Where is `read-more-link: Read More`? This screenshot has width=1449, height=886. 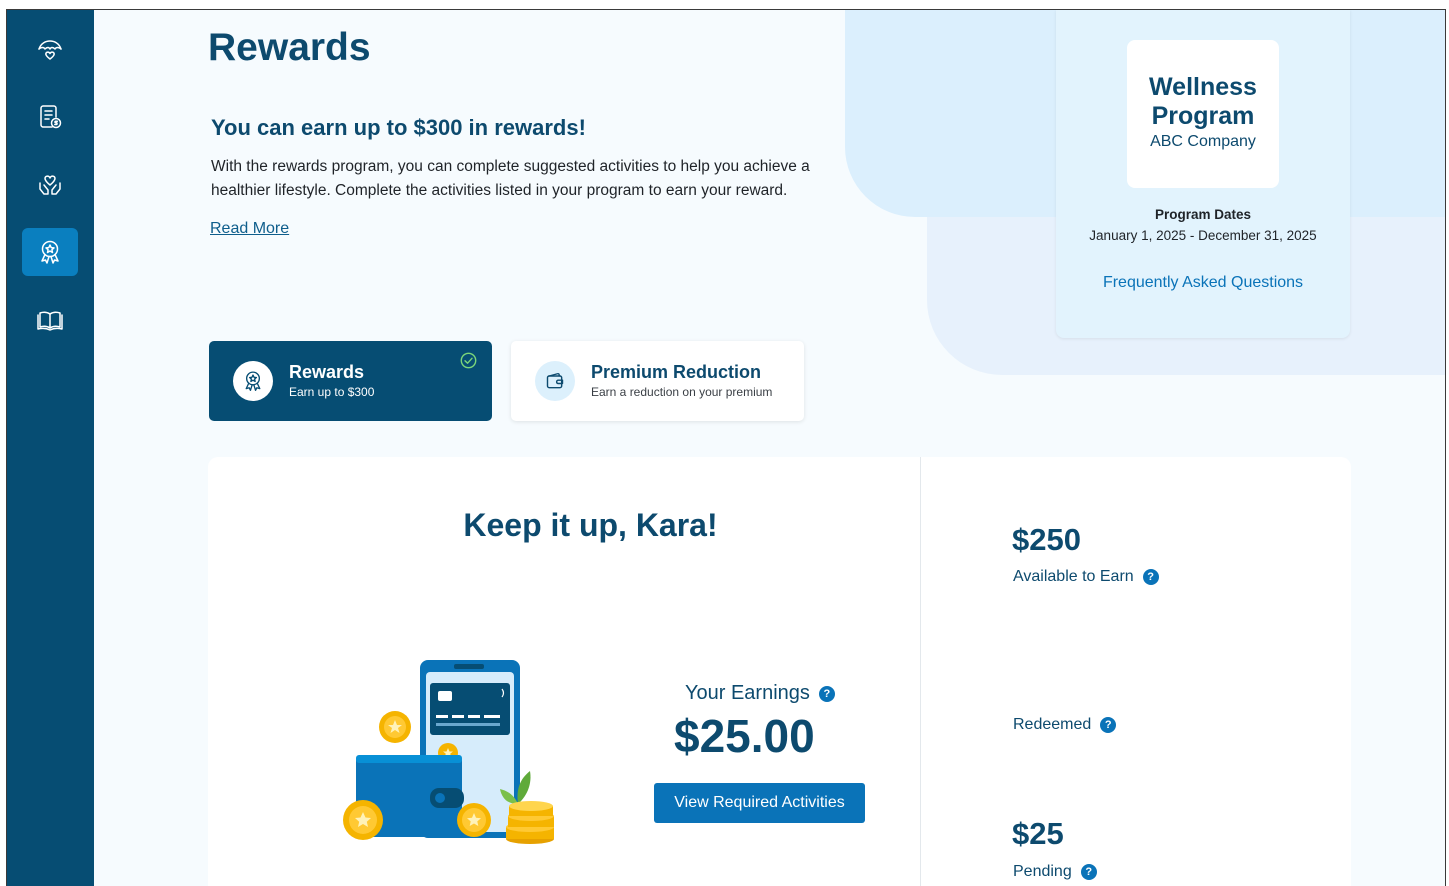 read-more-link: Read More is located at coordinates (249, 229).